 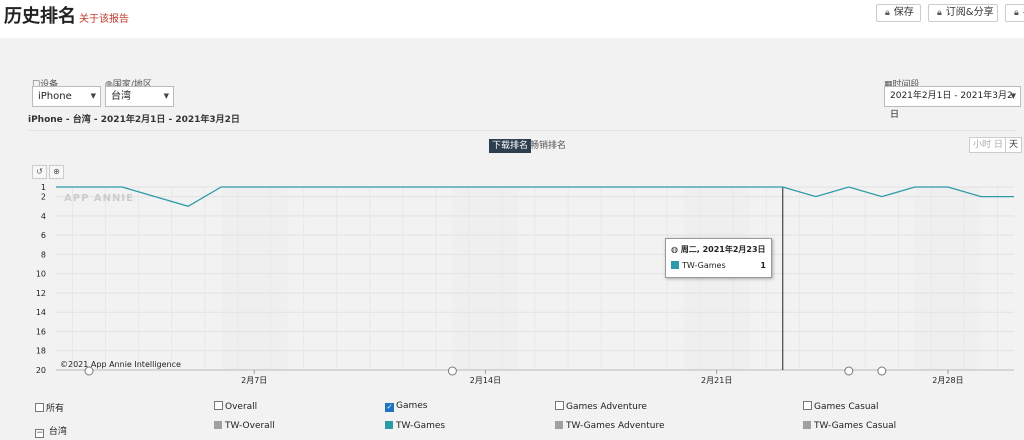 I want to click on x-tick-label: 2月14日, so click(x=485, y=380).